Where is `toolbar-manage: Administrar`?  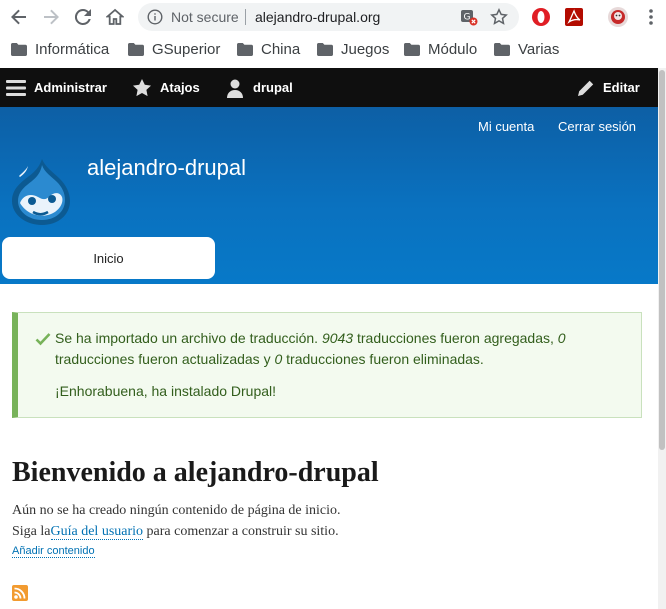
toolbar-manage: Administrar is located at coordinates (56, 87).